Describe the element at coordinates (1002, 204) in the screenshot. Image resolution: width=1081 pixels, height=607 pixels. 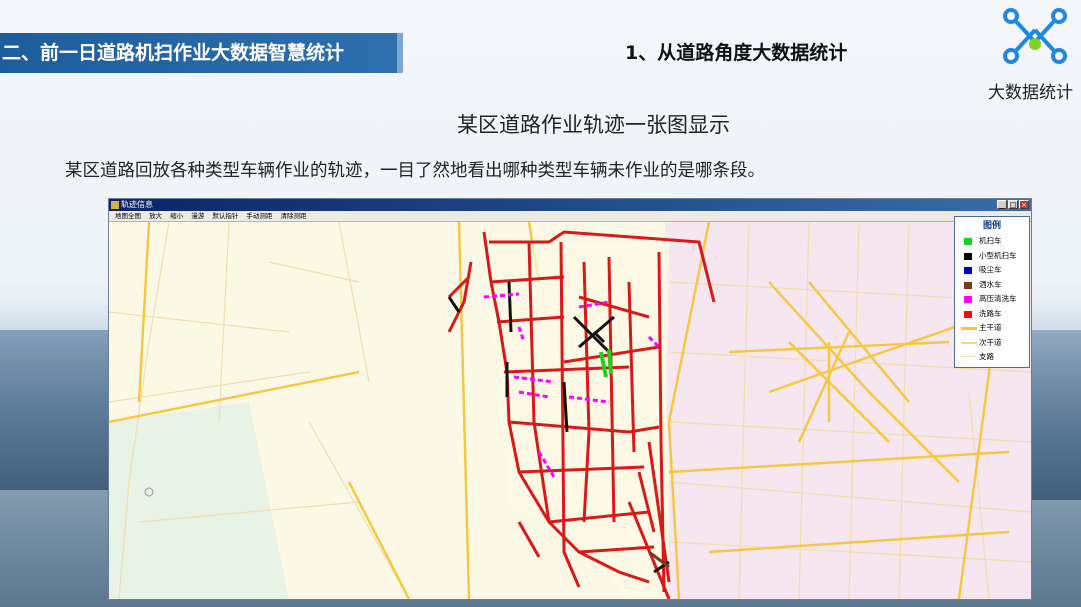
I see `minimize-button: _` at that location.